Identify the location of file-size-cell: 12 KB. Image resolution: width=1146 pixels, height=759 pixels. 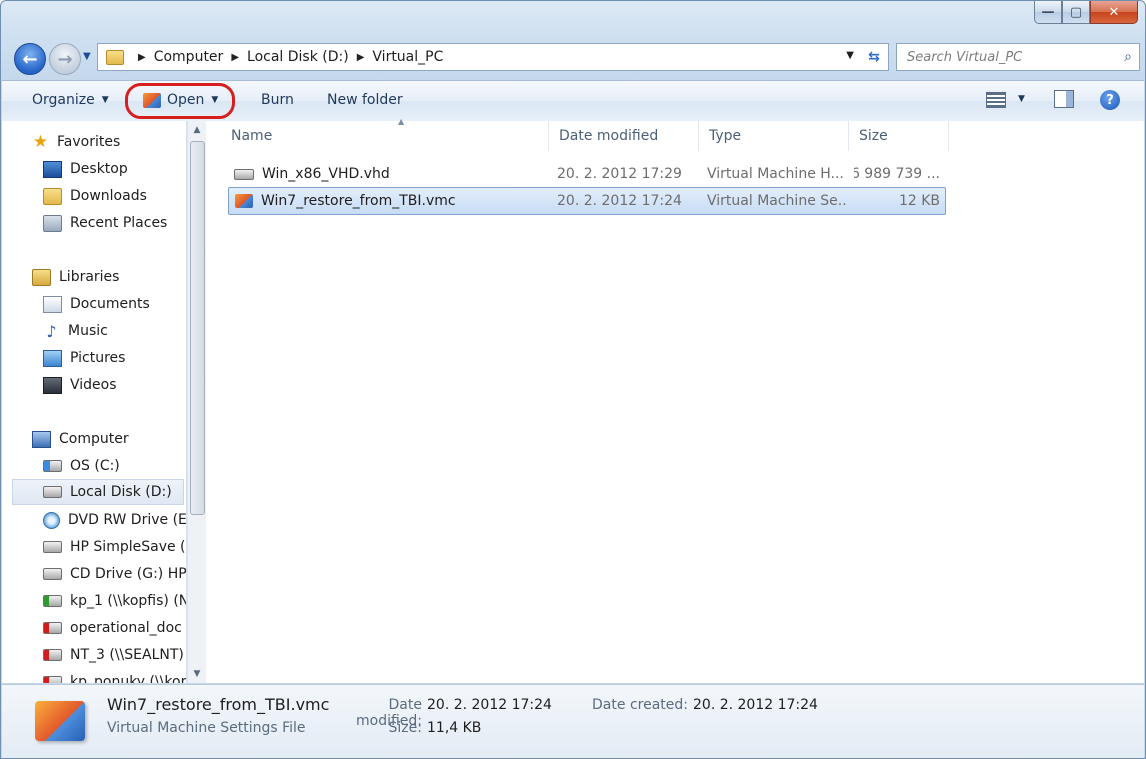
(919, 201).